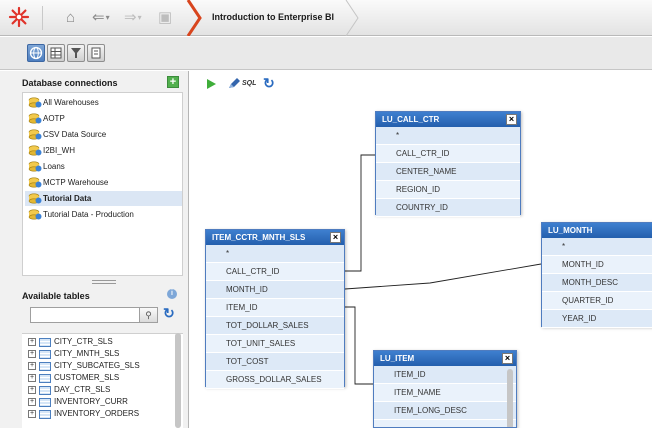  Describe the element at coordinates (445, 393) in the screenshot. I see `column-row: ITEM_NAME` at that location.